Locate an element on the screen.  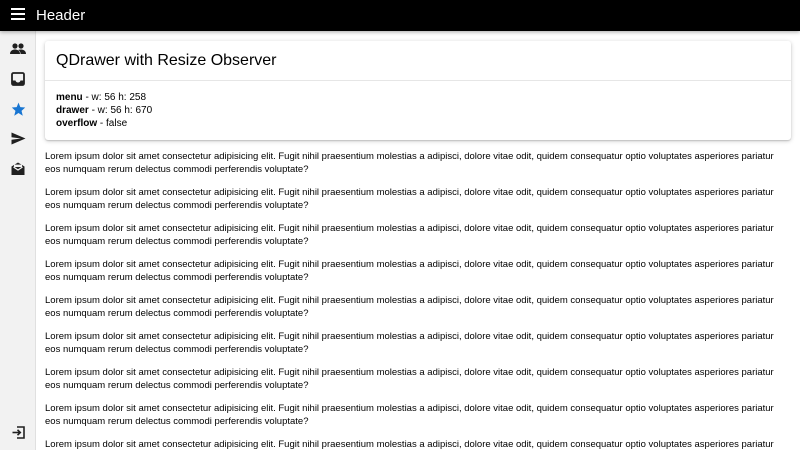
drafts-icon is located at coordinates (18, 171).